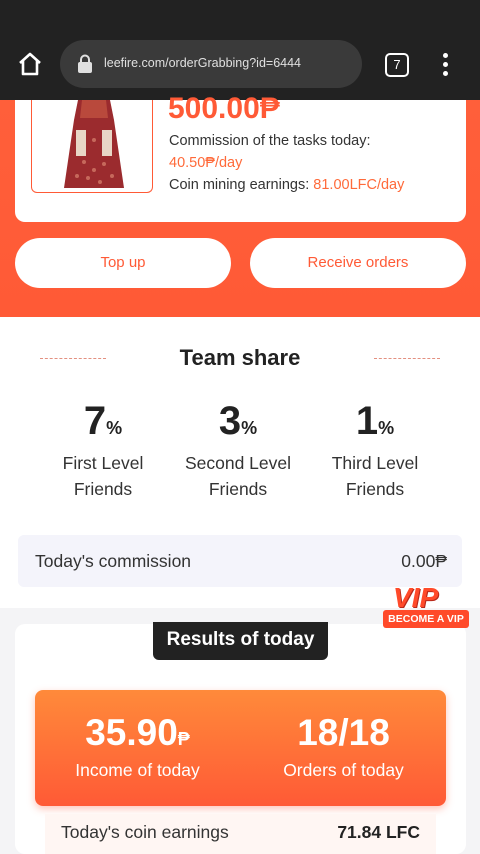  I want to click on top-up-button: Top up, so click(123, 263).